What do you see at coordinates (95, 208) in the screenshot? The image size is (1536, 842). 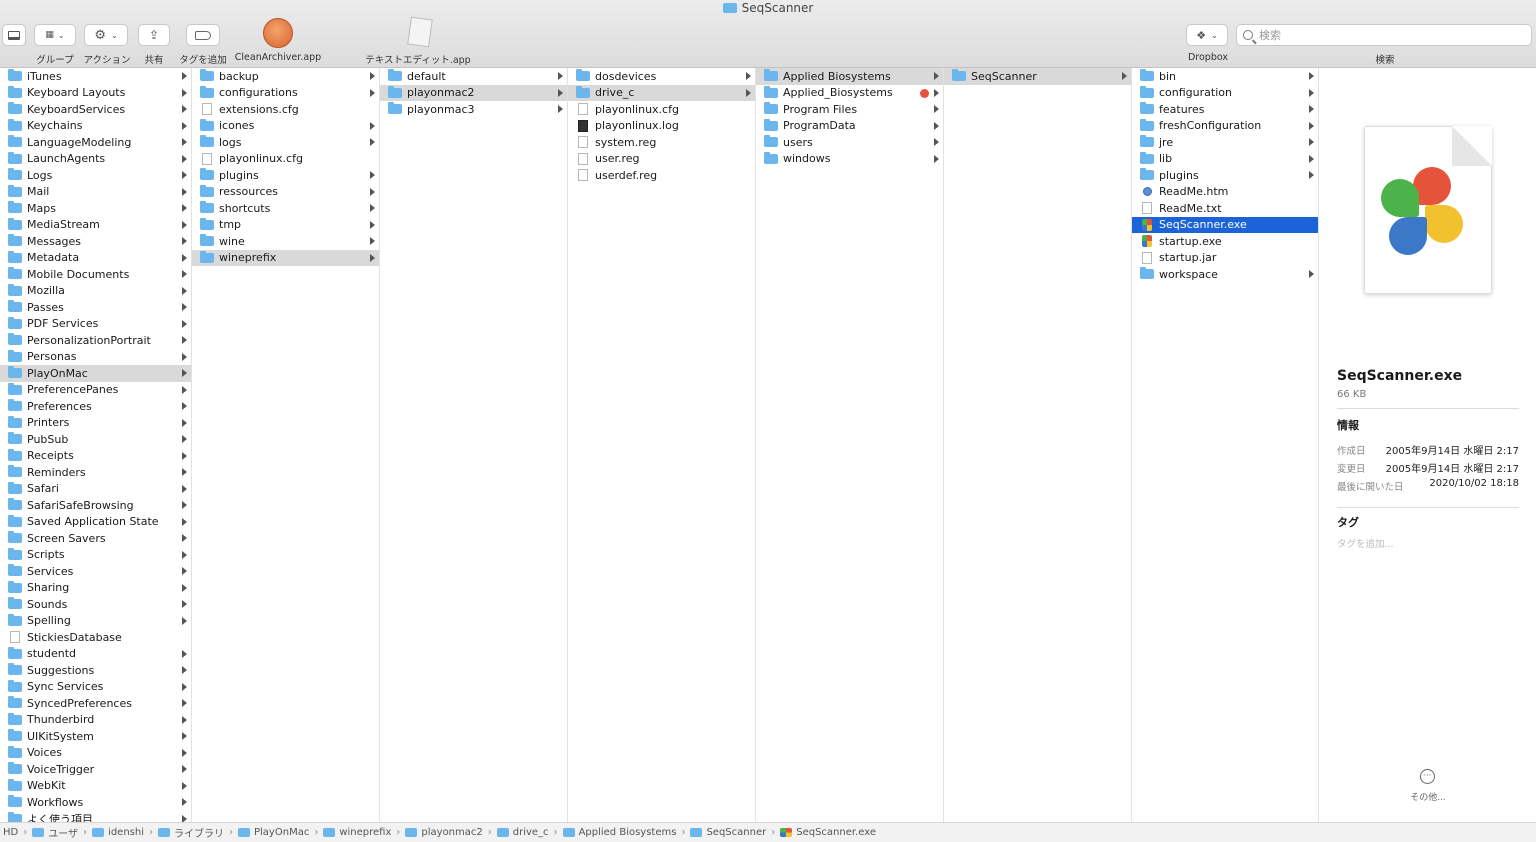 I see `list-item: Maps` at bounding box center [95, 208].